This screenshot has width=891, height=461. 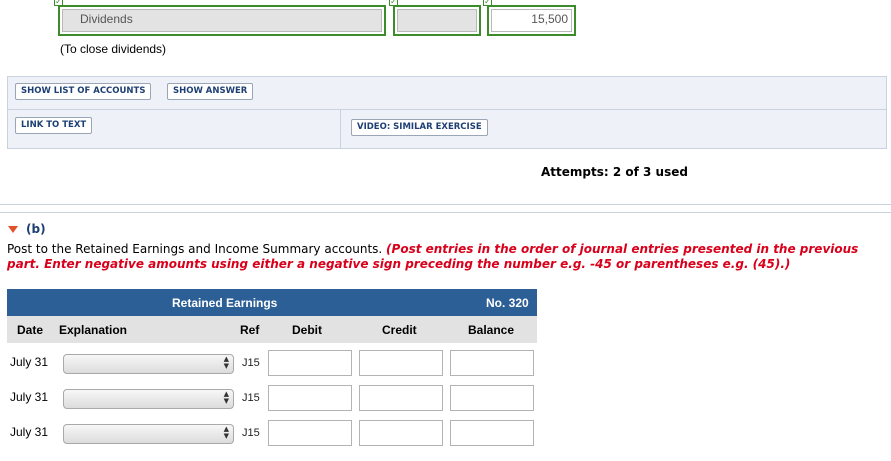 I want to click on video-similar-exercise-button: VIDEO: SIMILAR EXERCISE, so click(x=419, y=127).